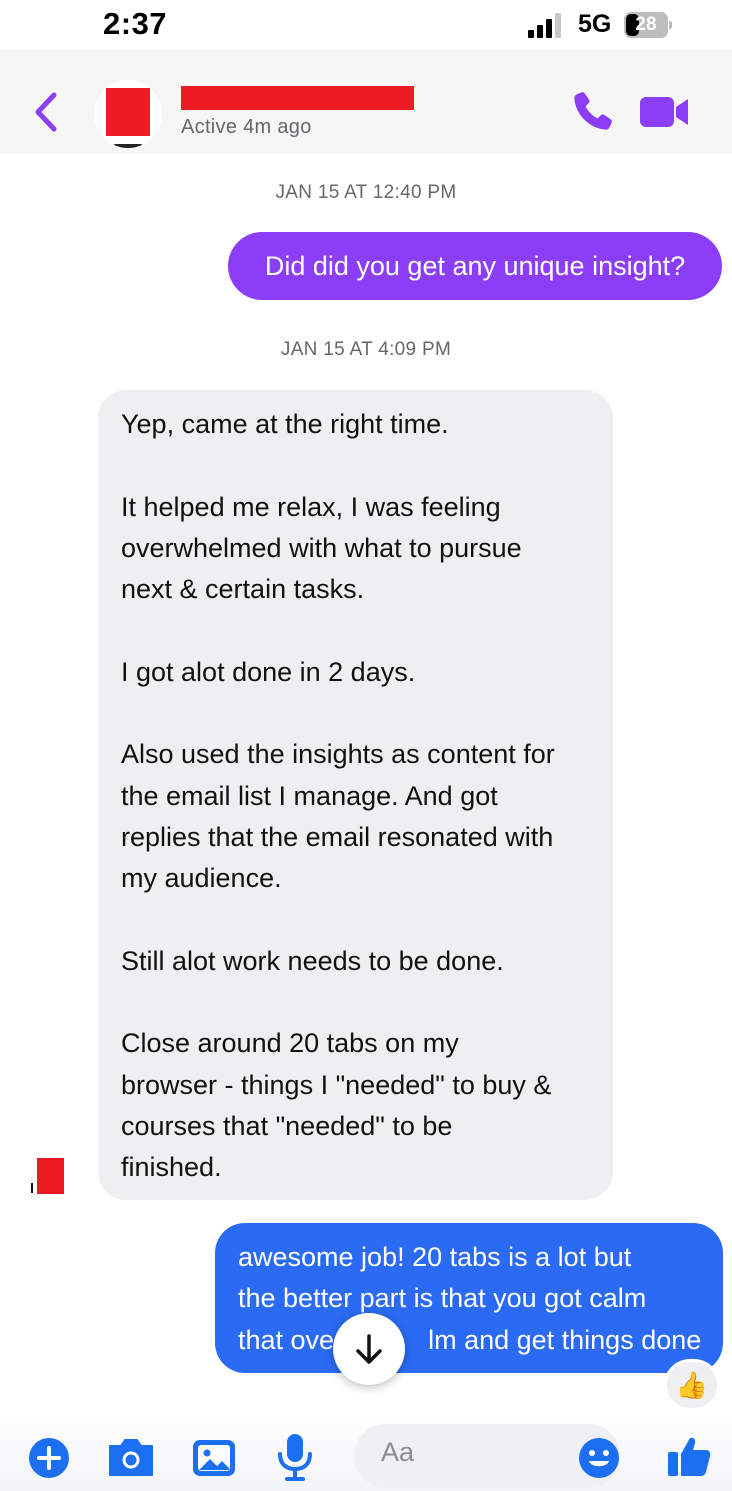 The width and height of the screenshot is (732, 1491). Describe the element at coordinates (336, 1084) in the screenshot. I see `message-line: browser - things I "needed" to buy &` at that location.